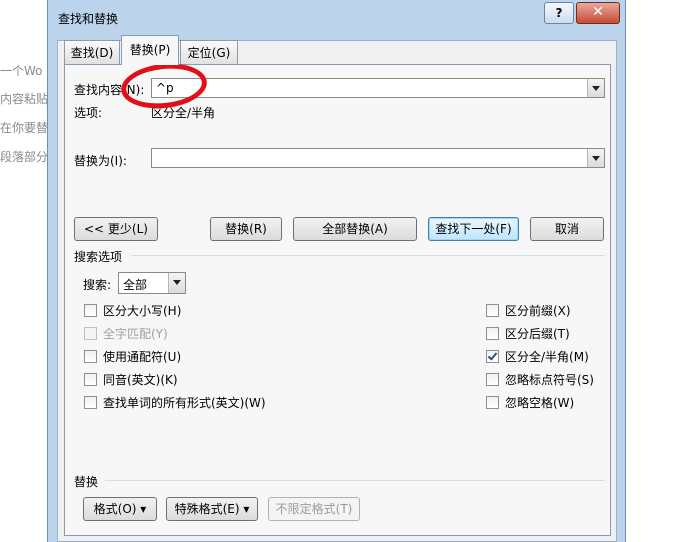  I want to click on whole-word-label: 全字匹配(Y), so click(135, 334).